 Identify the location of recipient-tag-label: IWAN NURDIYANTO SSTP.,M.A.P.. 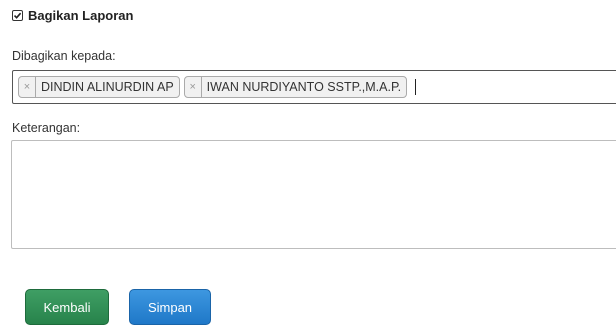
(304, 87).